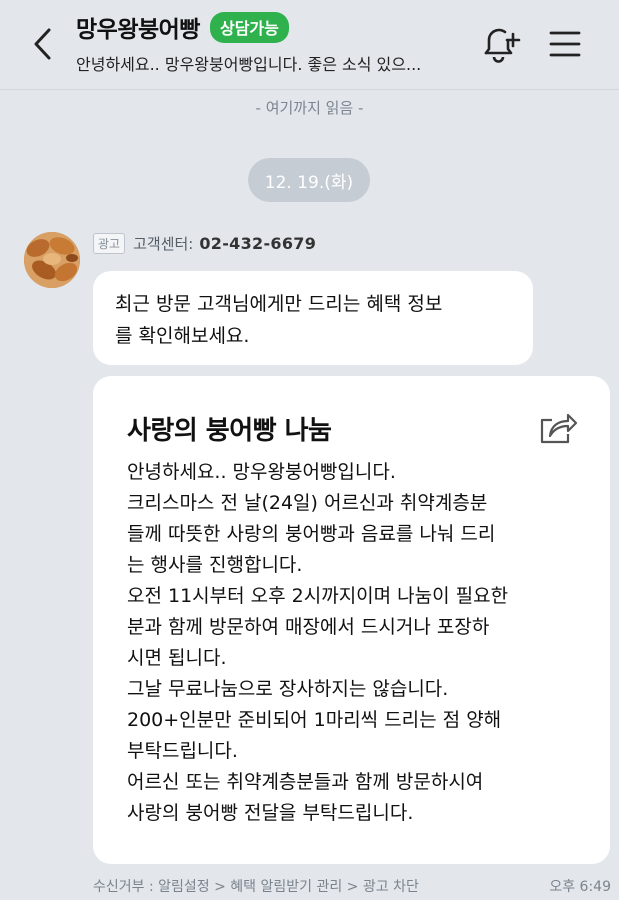 The height and width of the screenshot is (900, 619). I want to click on card-line: 어르신 또는 취약계층분들과 함께 방문하시여, so click(305, 782).